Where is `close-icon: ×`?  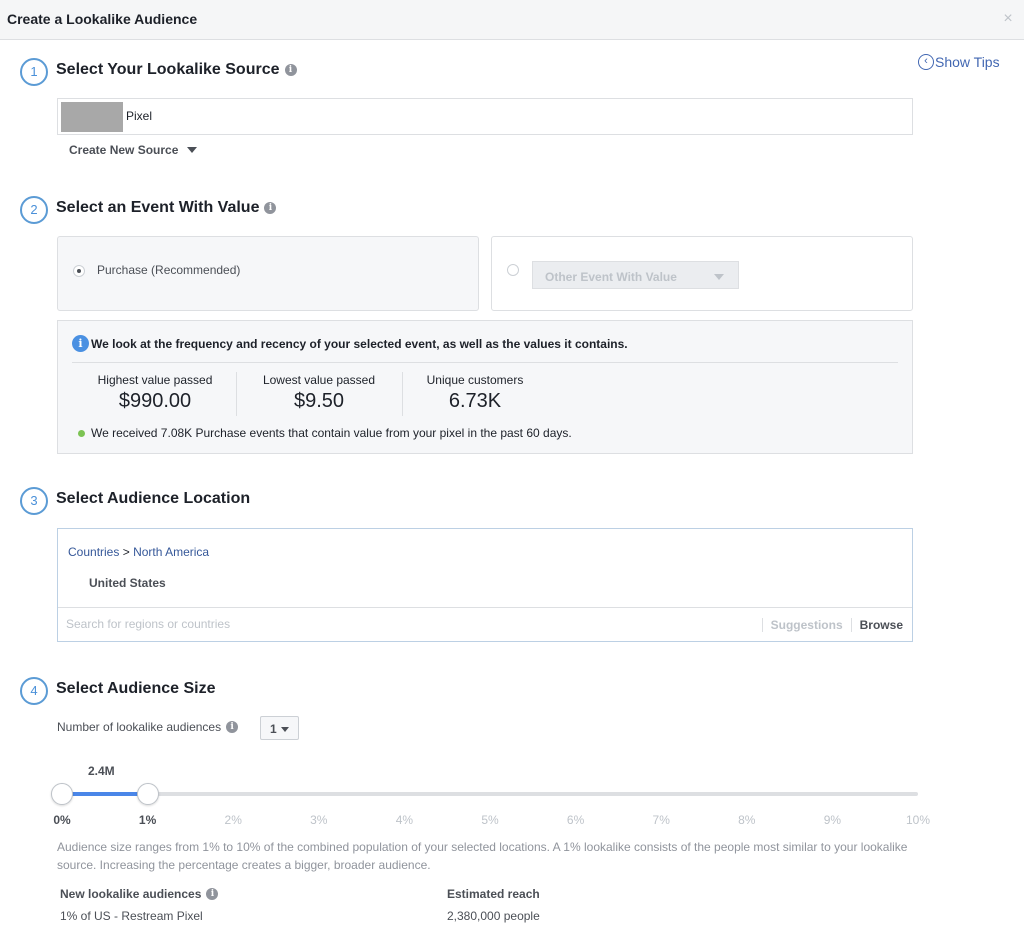
close-icon: × is located at coordinates (1008, 19).